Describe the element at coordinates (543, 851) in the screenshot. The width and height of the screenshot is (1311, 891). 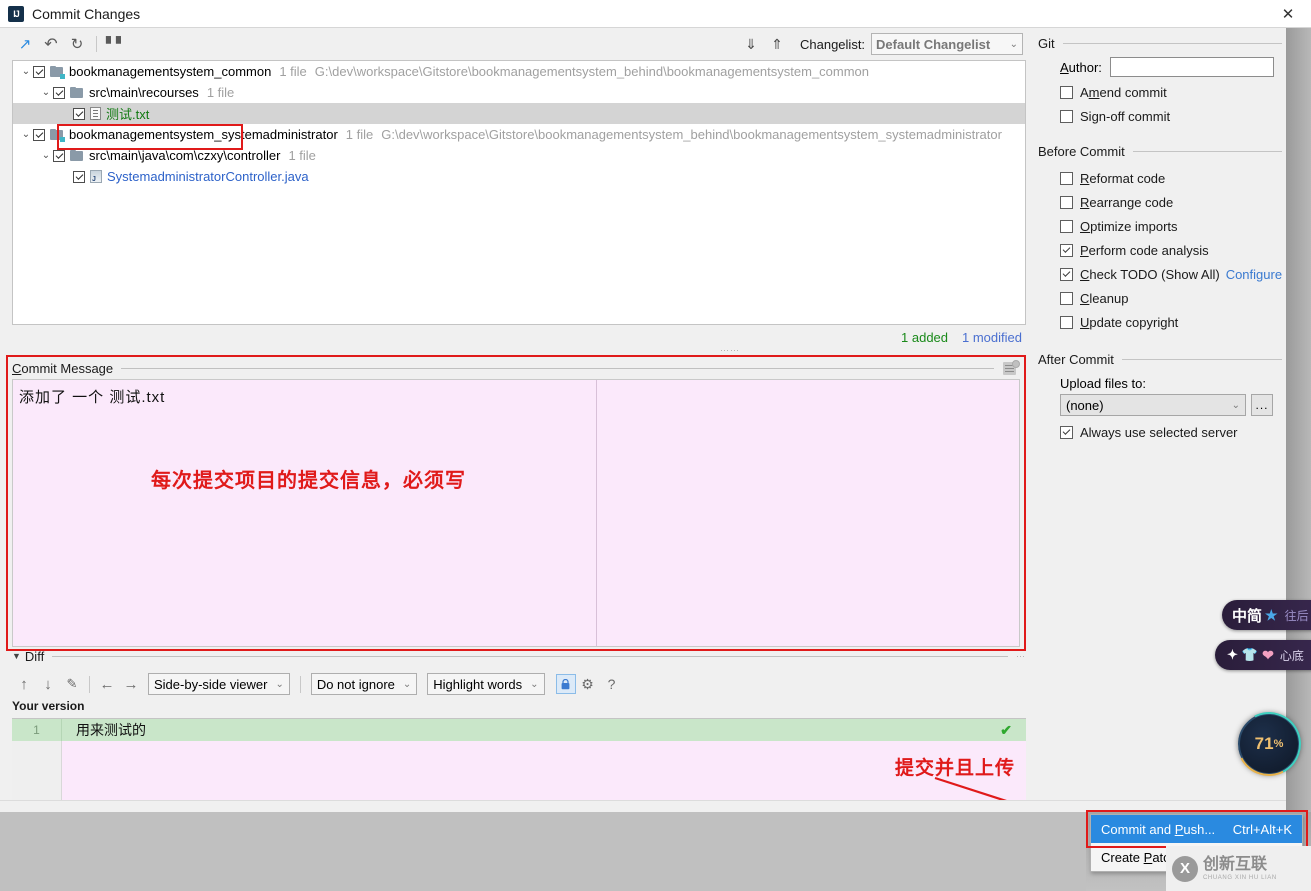
I see `desktop-background-left` at that location.